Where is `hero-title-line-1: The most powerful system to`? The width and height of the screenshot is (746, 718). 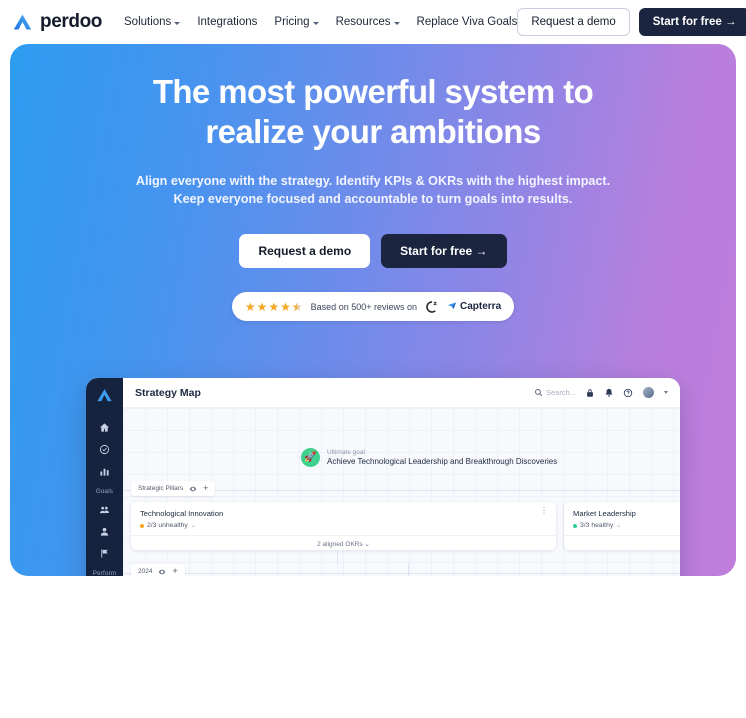 hero-title-line-1: The most powerful system to is located at coordinates (373, 91).